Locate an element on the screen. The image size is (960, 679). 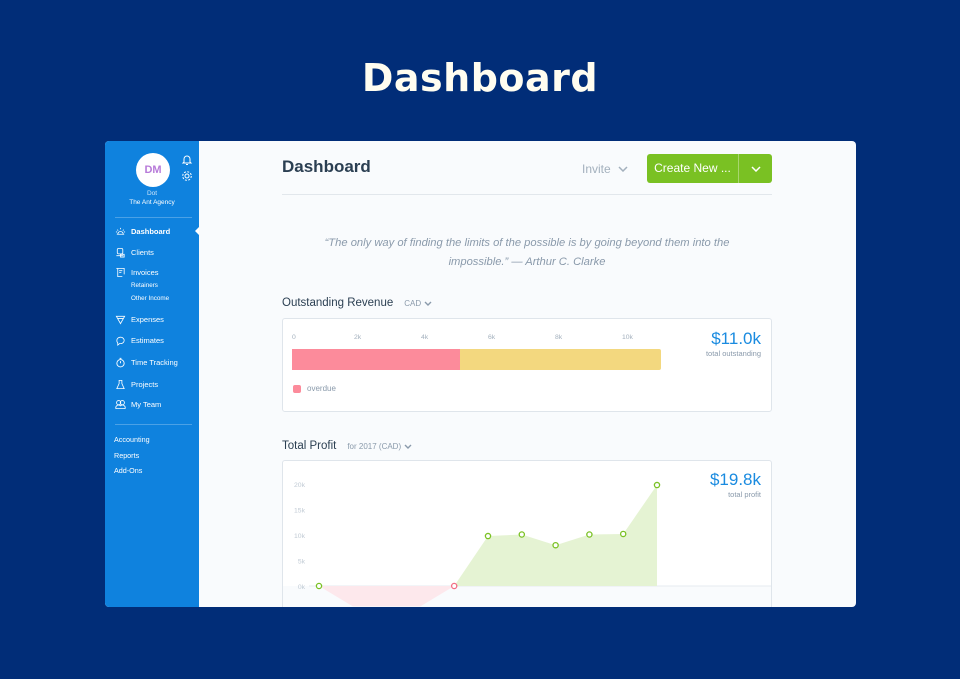
create-new-dropdown is located at coordinates (755, 168).